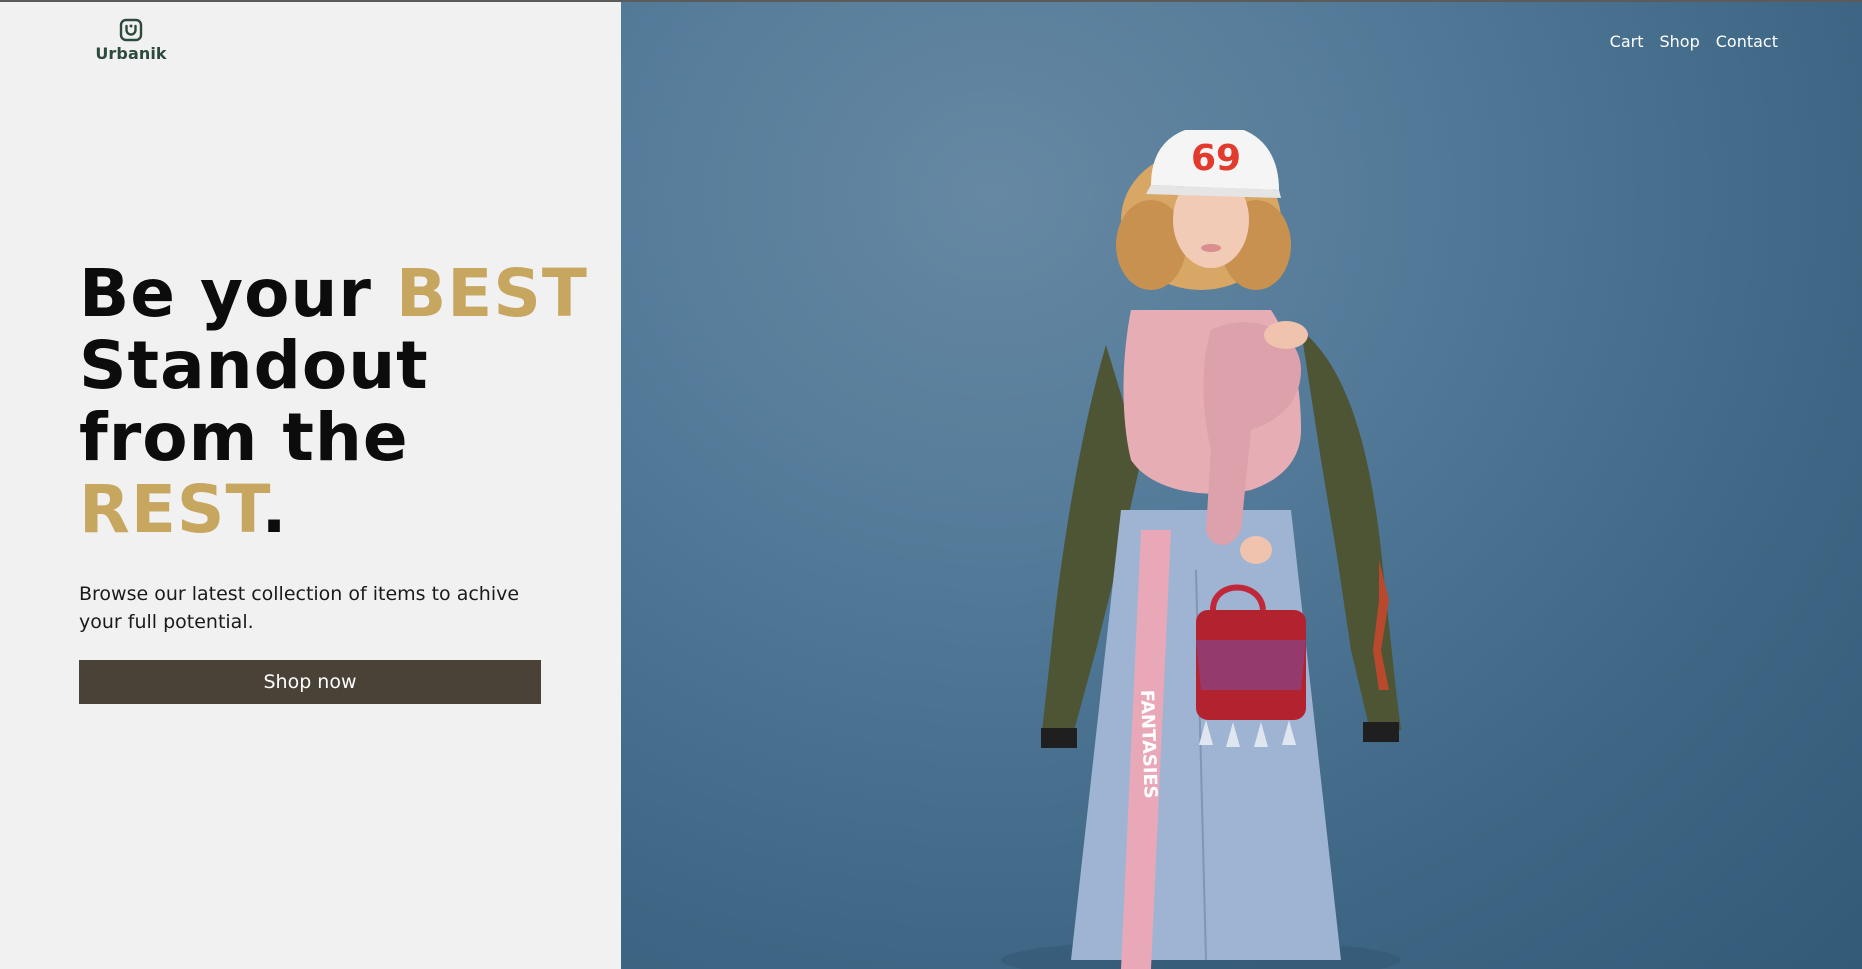  I want to click on tape-text: FANTASIES, so click(1148, 744).